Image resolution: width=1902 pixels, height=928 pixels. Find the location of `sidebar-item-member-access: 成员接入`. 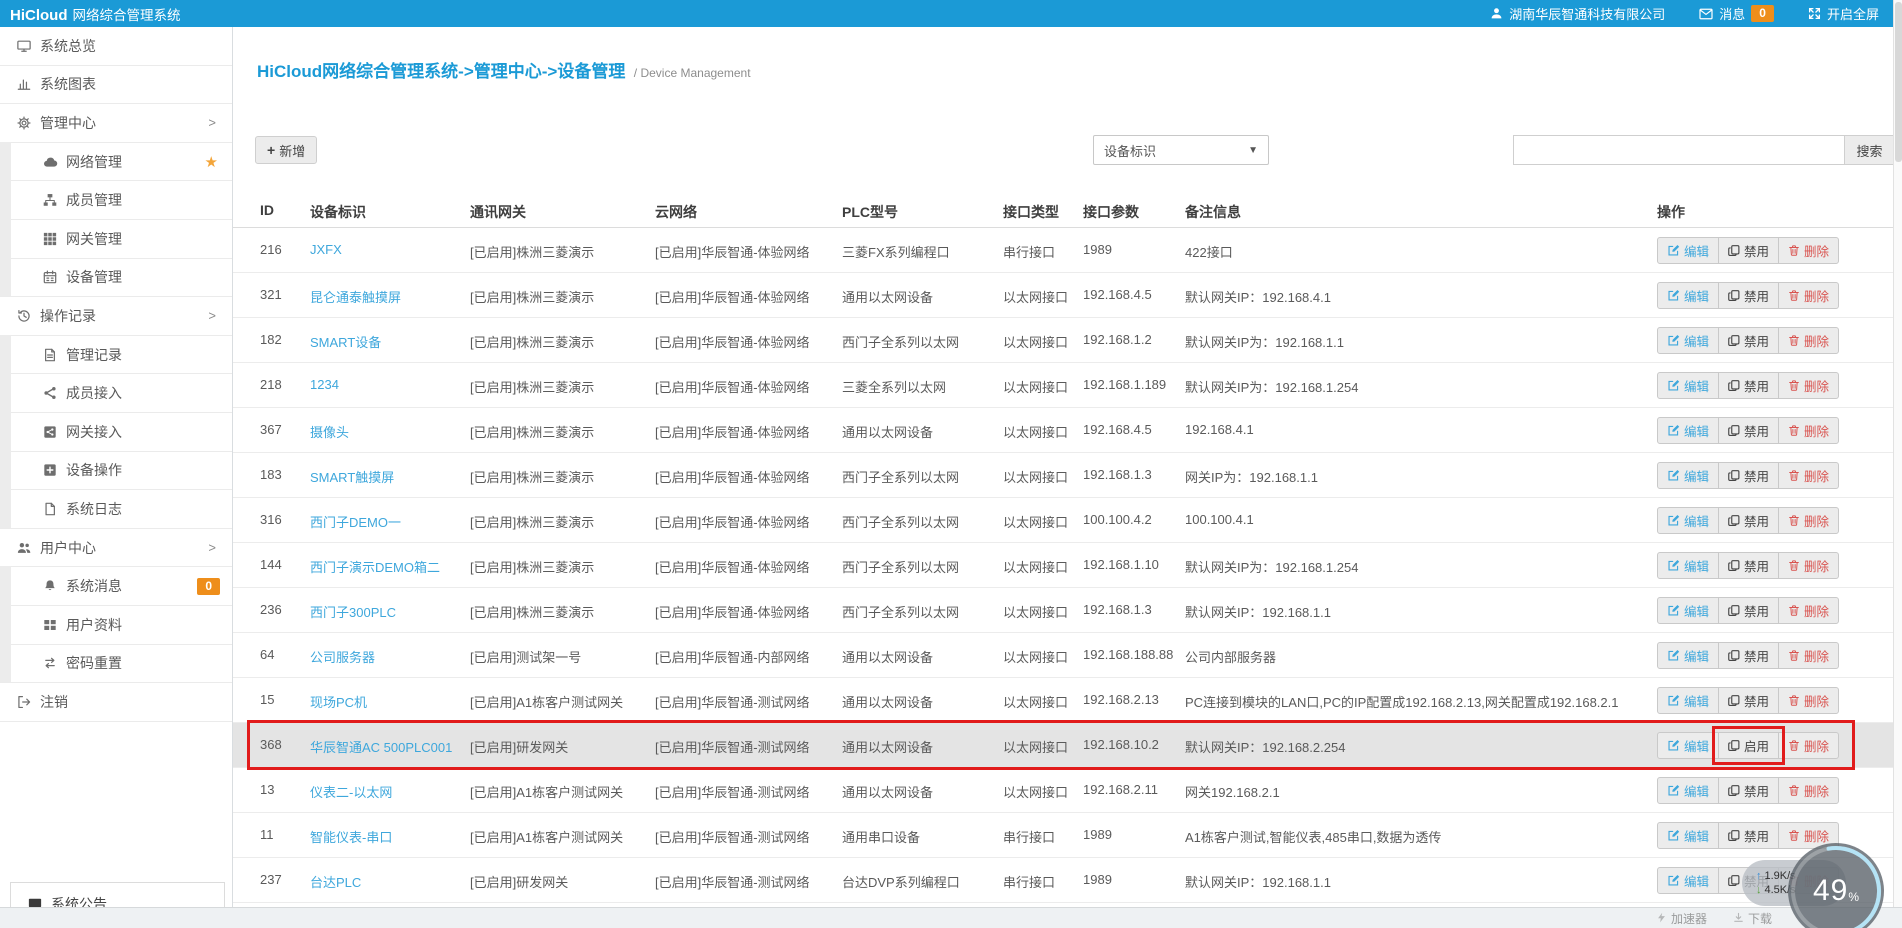

sidebar-item-member-access: 成员接入 is located at coordinates (116, 393).